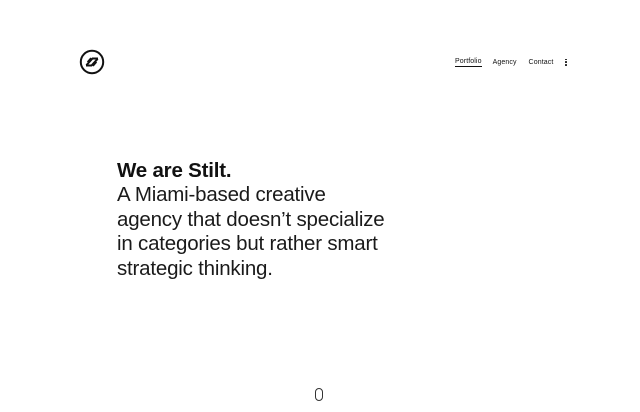  Describe the element at coordinates (195, 268) in the screenshot. I see `hero-line-4: strategic thinking.` at that location.